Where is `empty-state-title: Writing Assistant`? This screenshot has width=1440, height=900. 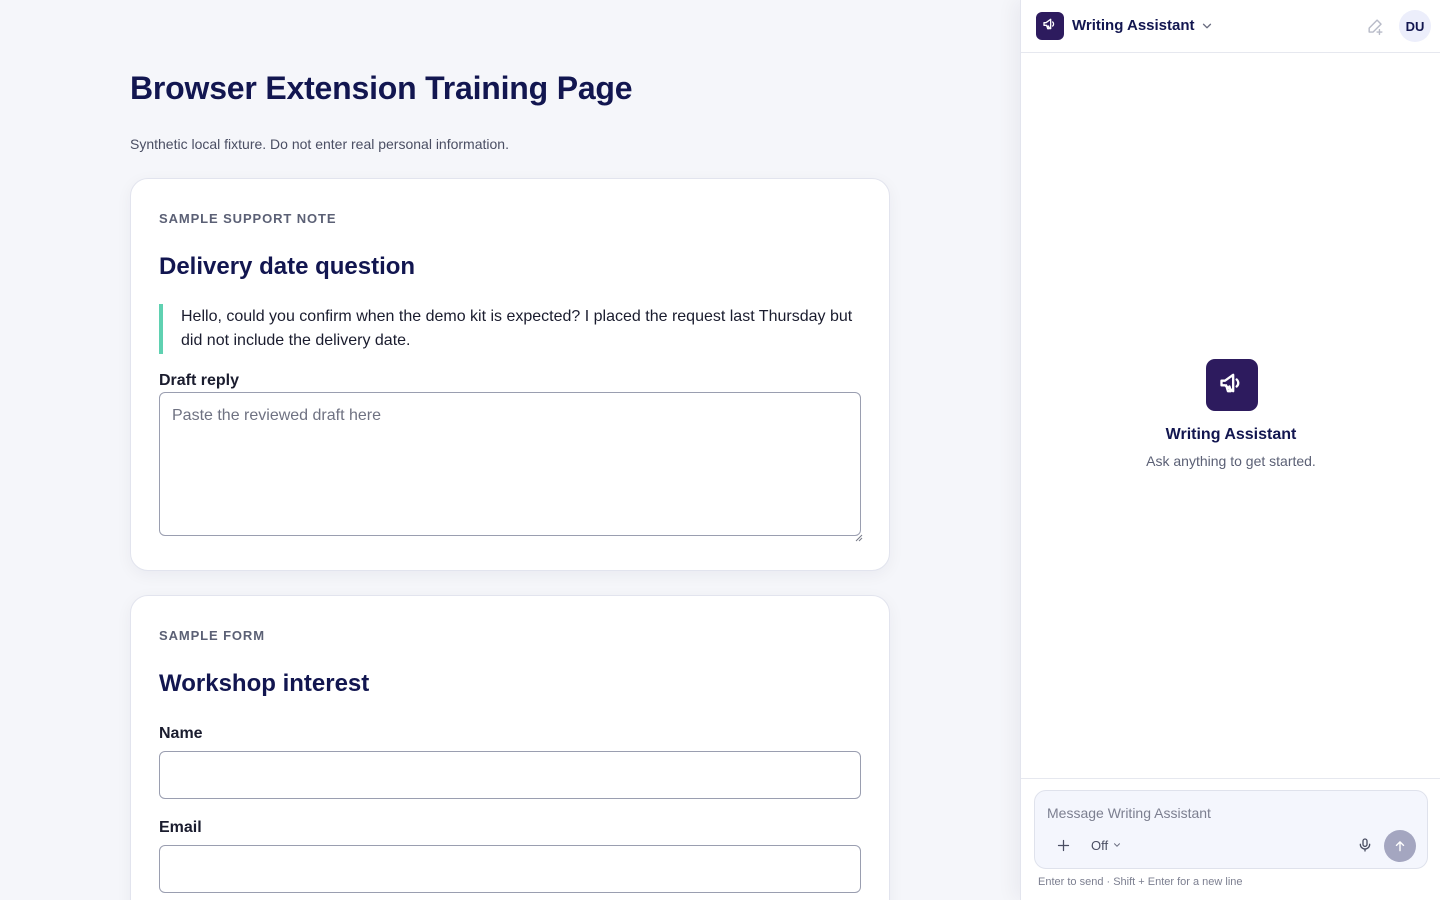
empty-state-title: Writing Assistant is located at coordinates (1231, 434).